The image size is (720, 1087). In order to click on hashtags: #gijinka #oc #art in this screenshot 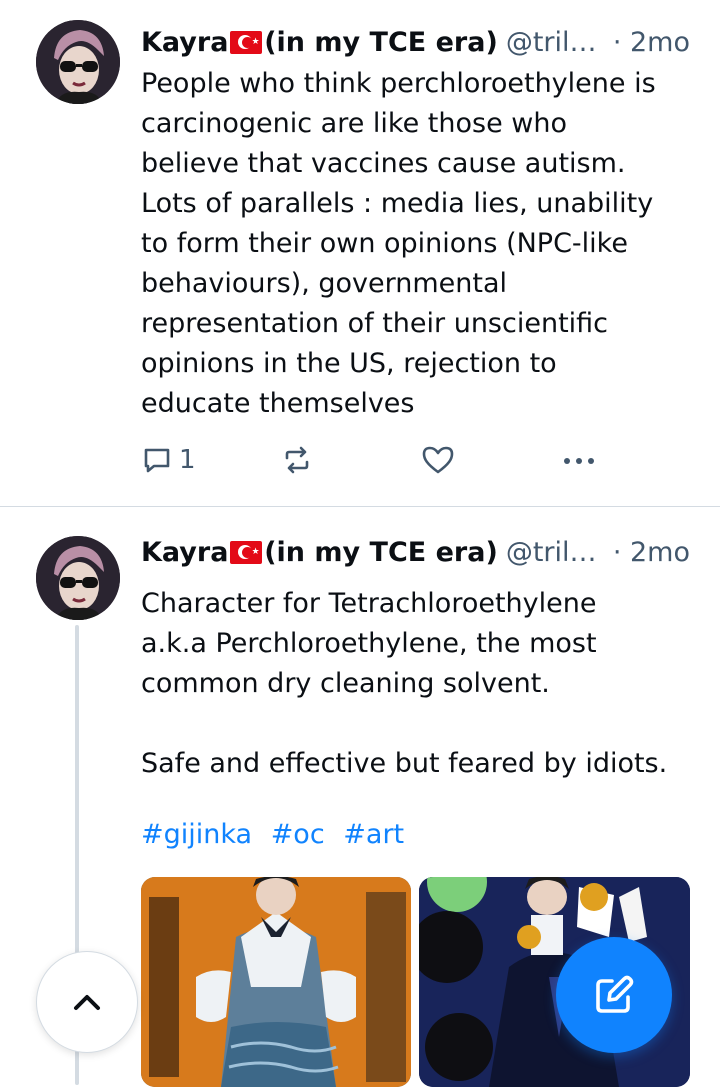, I will do `click(277, 835)`.